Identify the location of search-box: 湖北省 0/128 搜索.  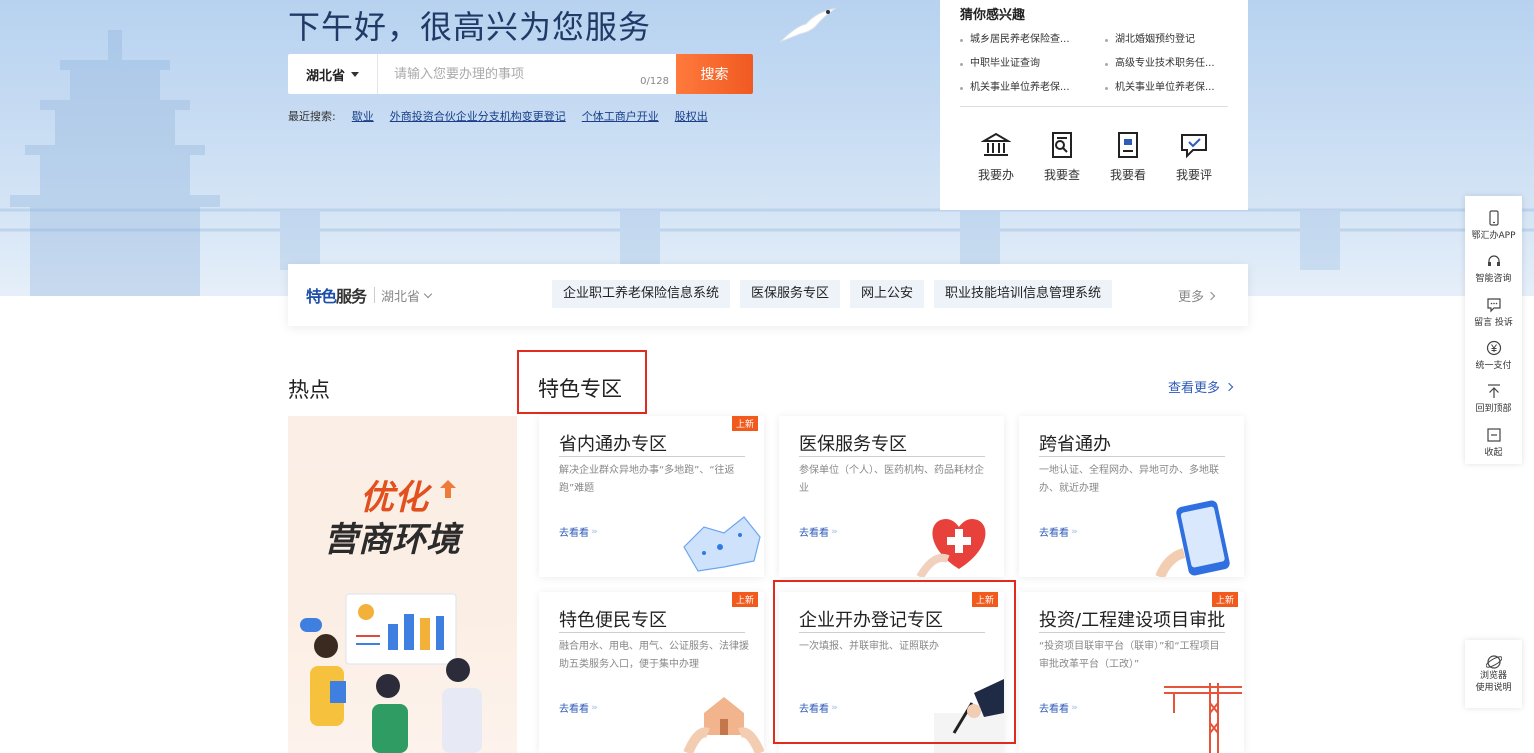
(520, 74).